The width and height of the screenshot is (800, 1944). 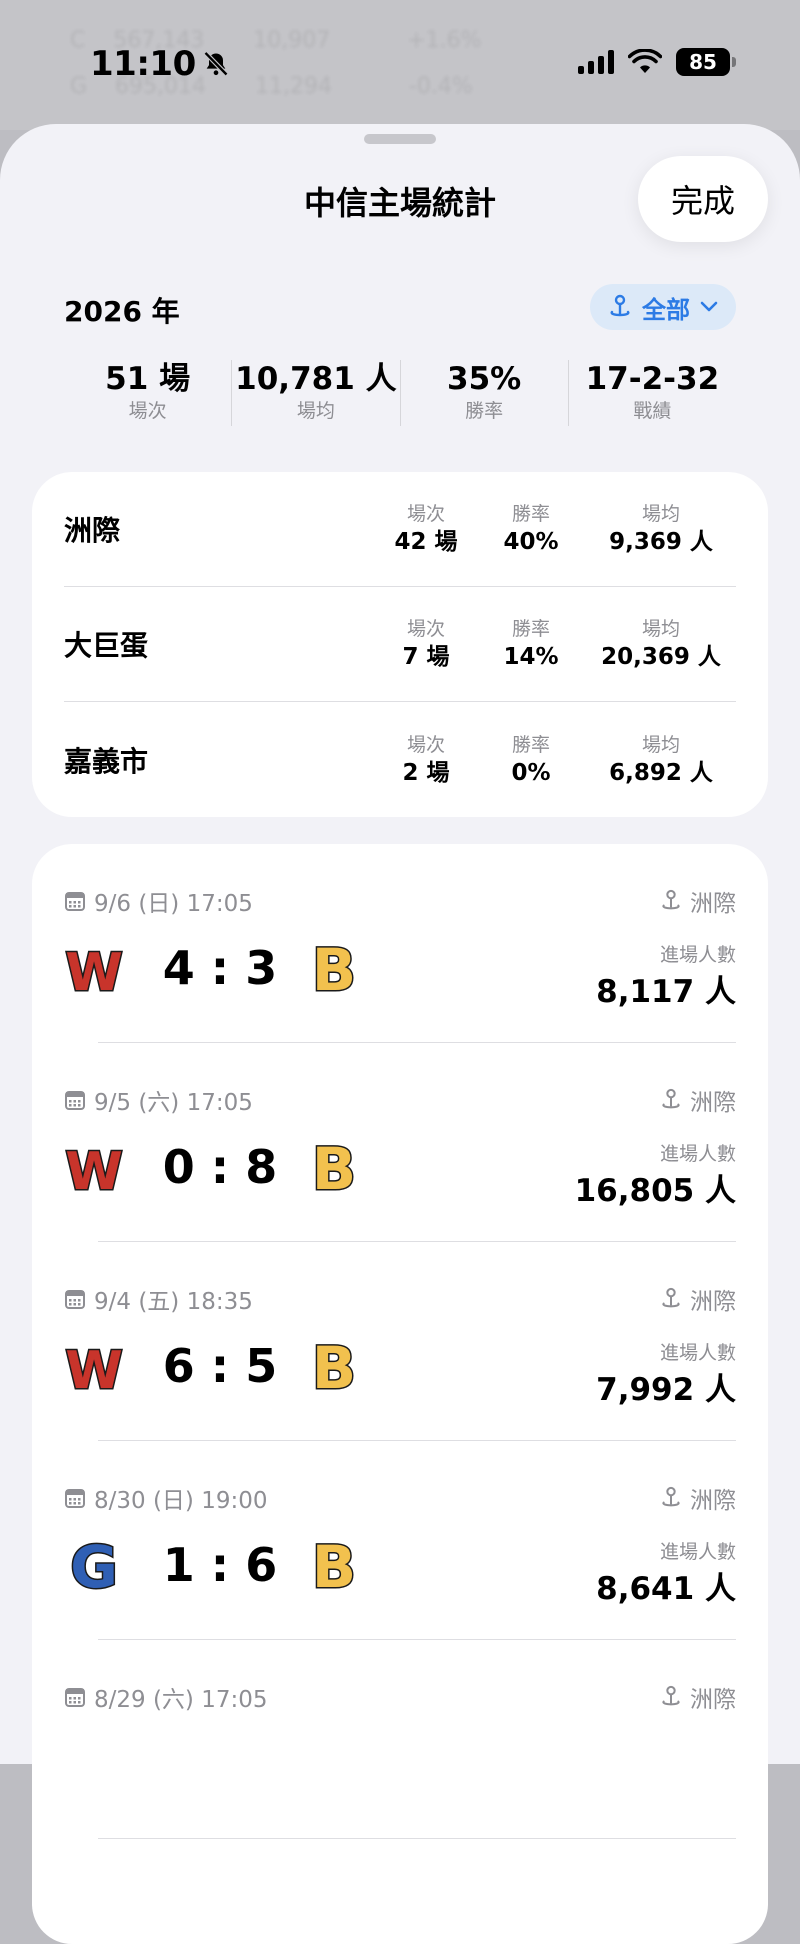 I want to click on game-row: 8/30 (日) 19:00 洲際 G 1 : 6 B 進場人數 8,641 人, so click(x=400, y=1540).